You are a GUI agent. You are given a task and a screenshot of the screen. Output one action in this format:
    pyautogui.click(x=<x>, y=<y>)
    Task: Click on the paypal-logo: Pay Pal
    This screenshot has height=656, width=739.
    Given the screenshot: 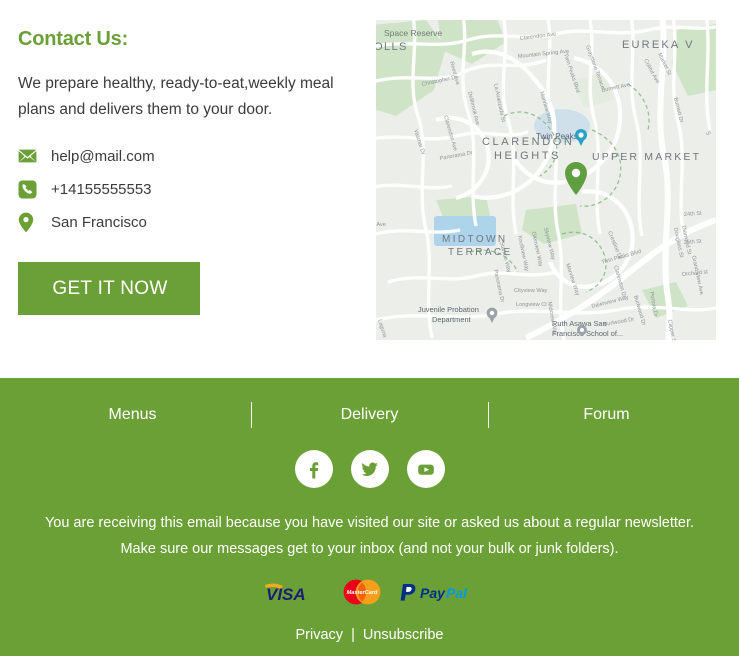 What is the action you would take?
    pyautogui.click(x=438, y=594)
    